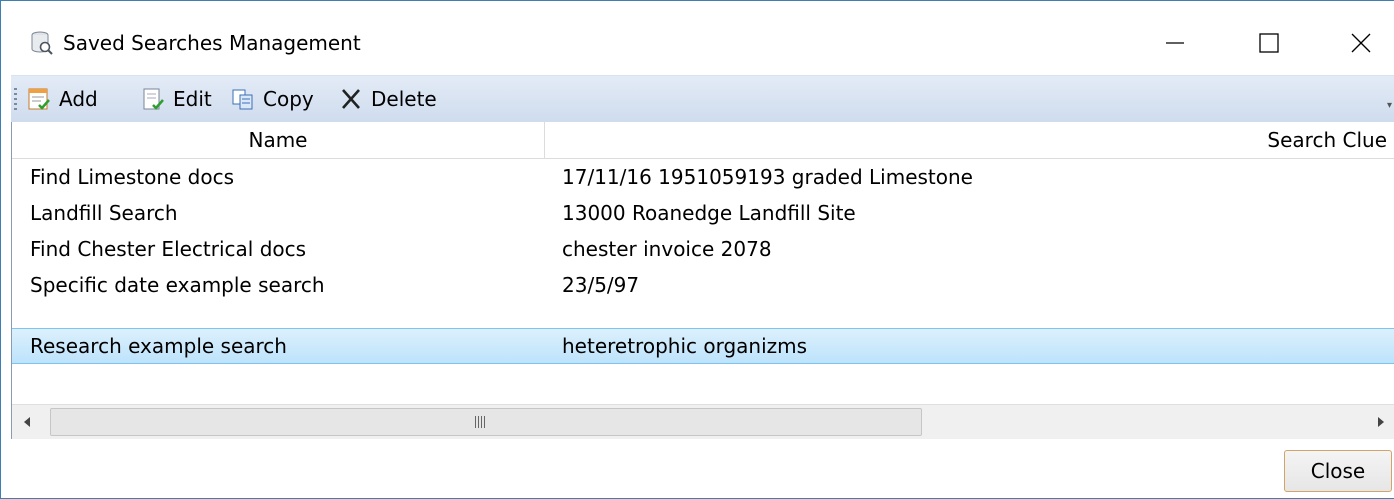 The width and height of the screenshot is (1394, 499). What do you see at coordinates (697, 37) in the screenshot?
I see `title-bar: Saved Searches Management` at bounding box center [697, 37].